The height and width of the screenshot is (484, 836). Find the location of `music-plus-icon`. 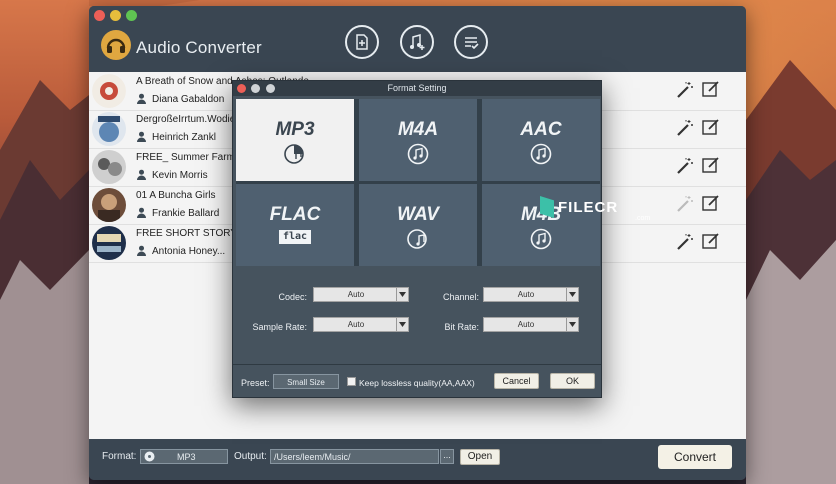

music-plus-icon is located at coordinates (417, 42).